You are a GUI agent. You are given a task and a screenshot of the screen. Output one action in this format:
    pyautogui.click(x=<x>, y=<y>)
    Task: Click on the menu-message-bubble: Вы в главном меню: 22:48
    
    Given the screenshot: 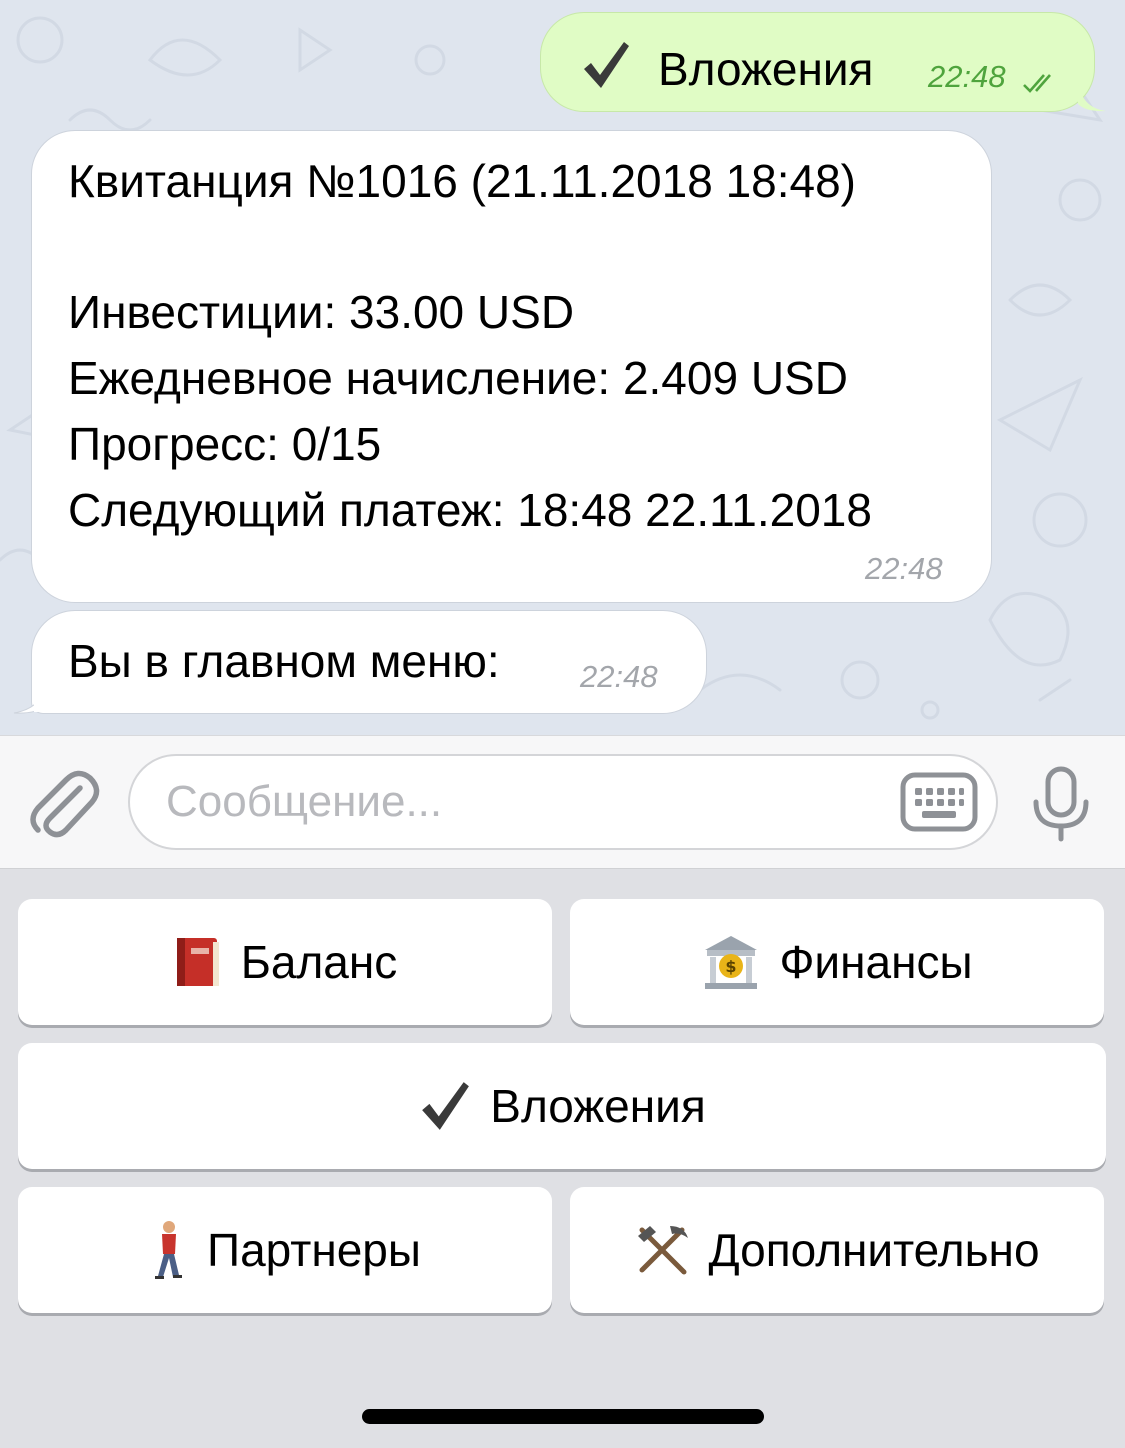 What is the action you would take?
    pyautogui.click(x=360, y=662)
    